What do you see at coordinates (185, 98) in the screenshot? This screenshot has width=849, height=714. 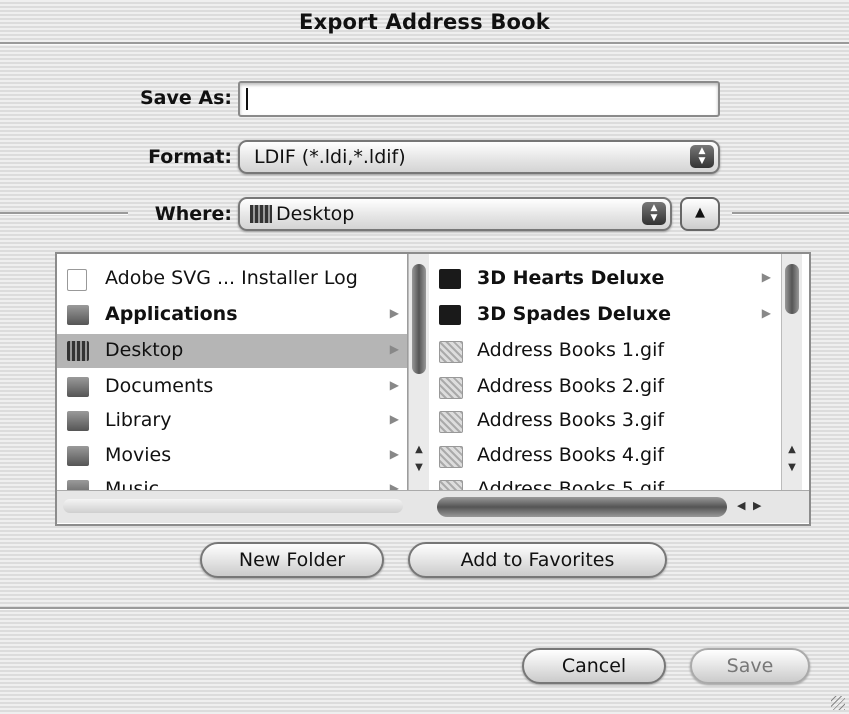 I see `save-as-label: Save As:` at bounding box center [185, 98].